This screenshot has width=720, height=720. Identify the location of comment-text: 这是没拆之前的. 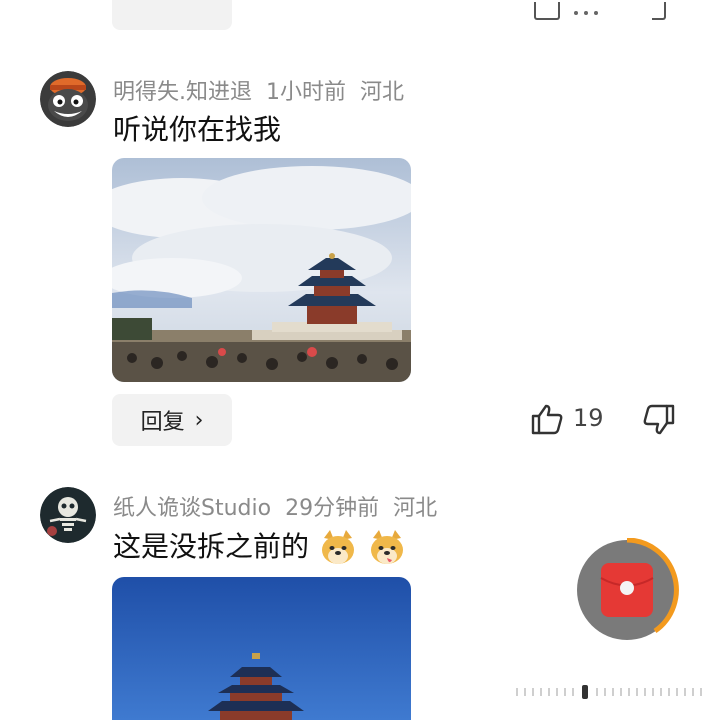
(211, 546).